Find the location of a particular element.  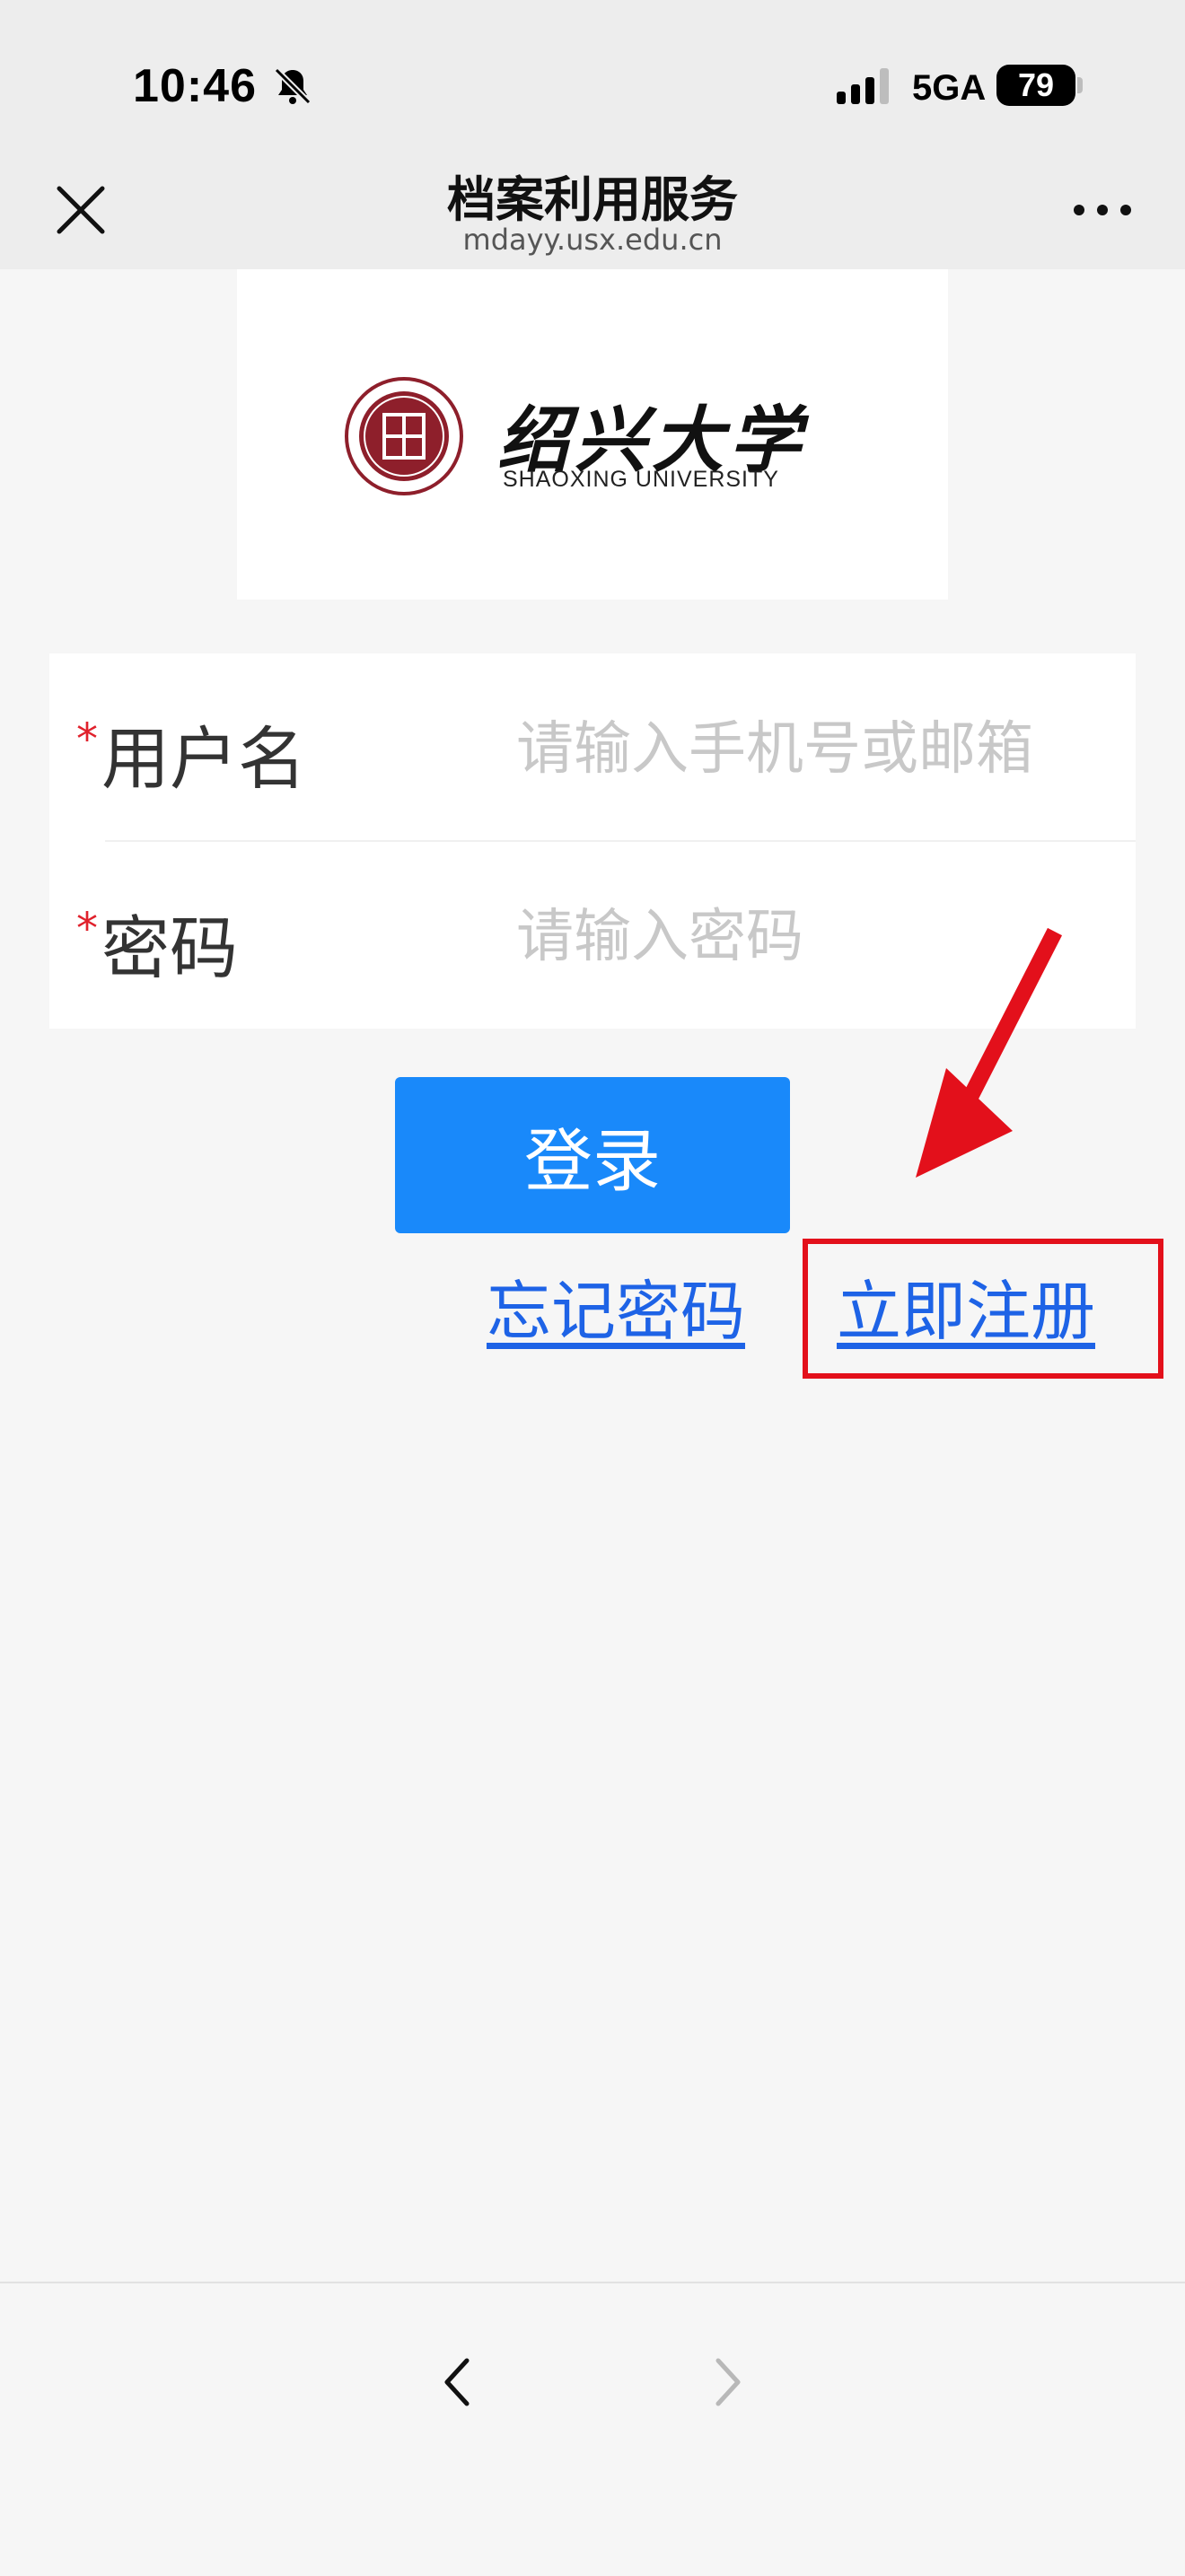

signal-icon is located at coordinates (863, 86).